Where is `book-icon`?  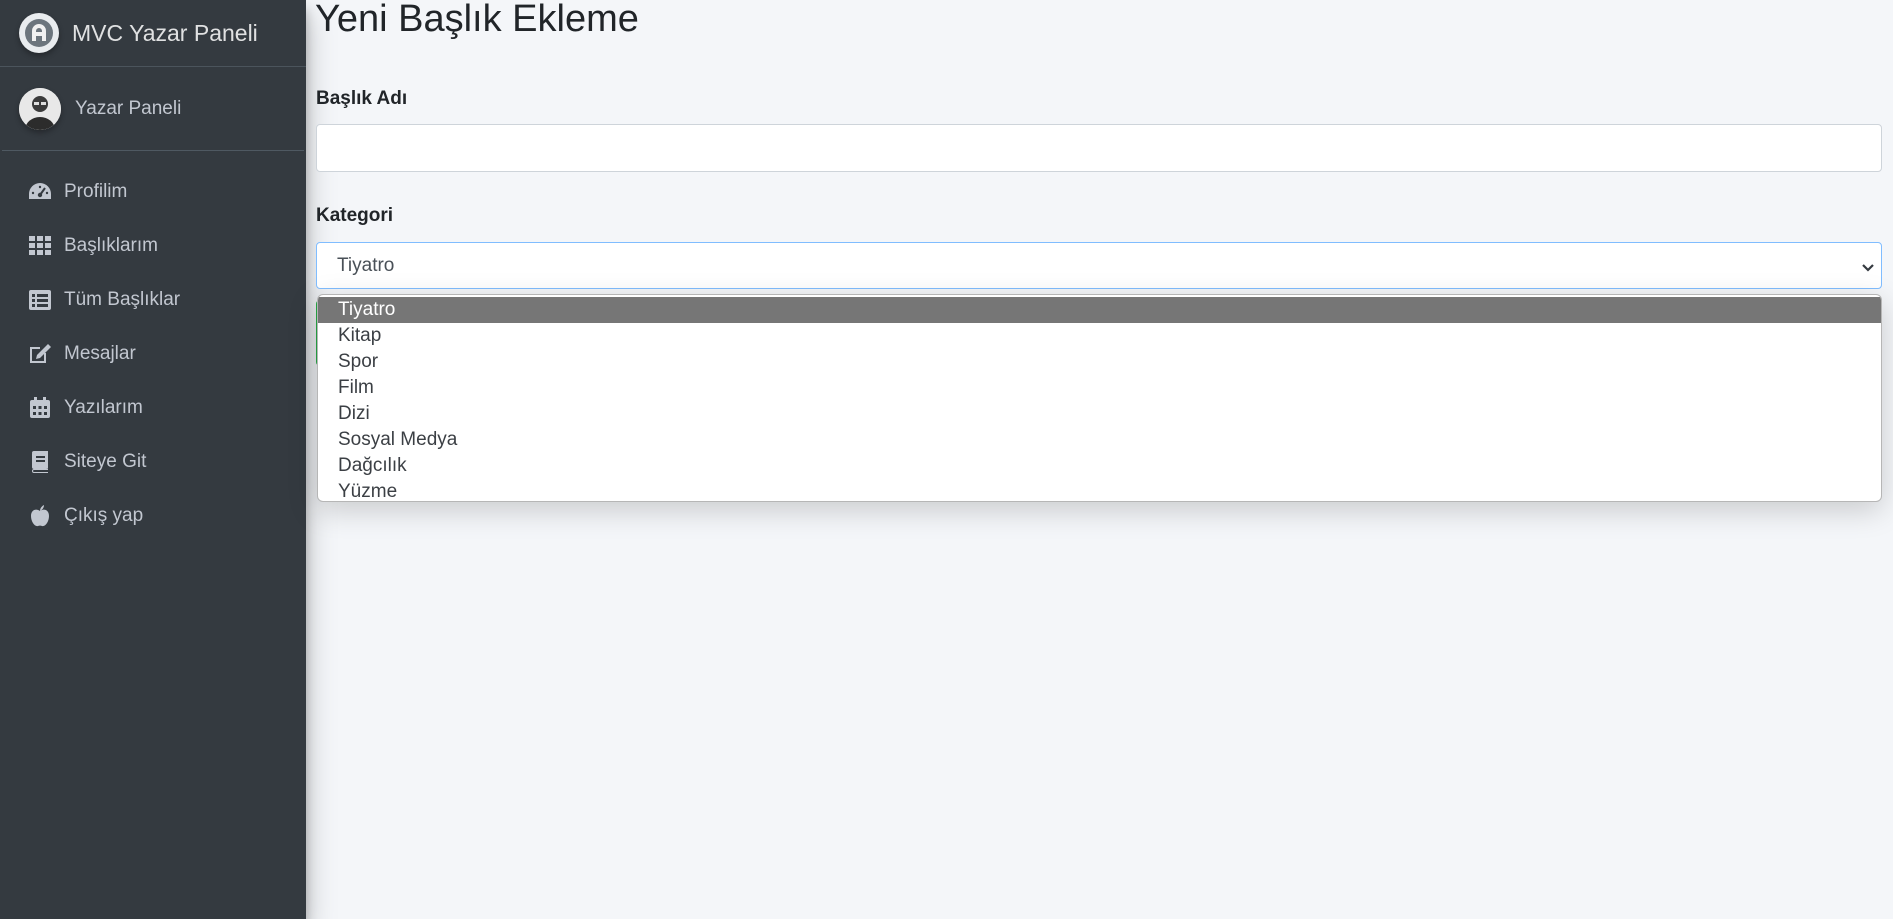
book-icon is located at coordinates (40, 462).